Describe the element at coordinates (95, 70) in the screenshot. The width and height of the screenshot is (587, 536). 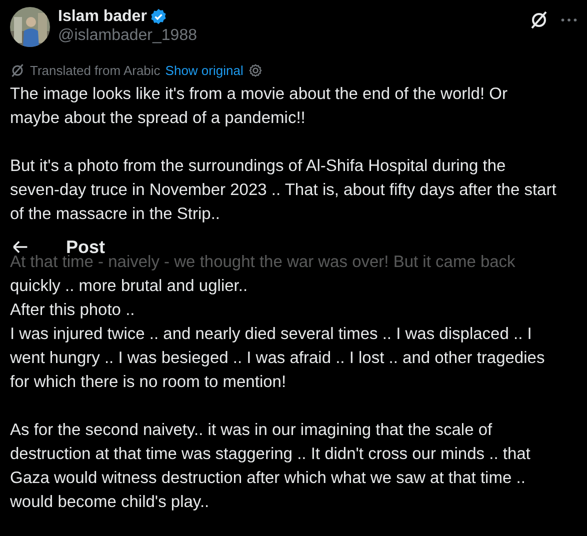
I see `translation-note: Translated from Arabic` at that location.